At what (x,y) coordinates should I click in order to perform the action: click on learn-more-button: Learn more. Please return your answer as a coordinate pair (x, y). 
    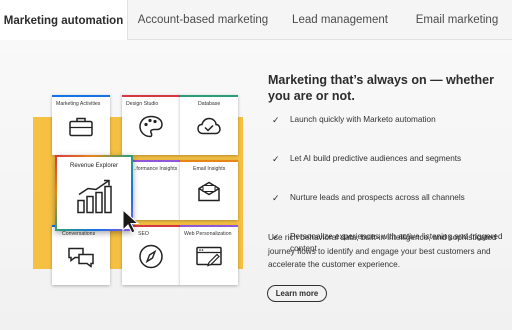
    Looking at the image, I should click on (297, 293).